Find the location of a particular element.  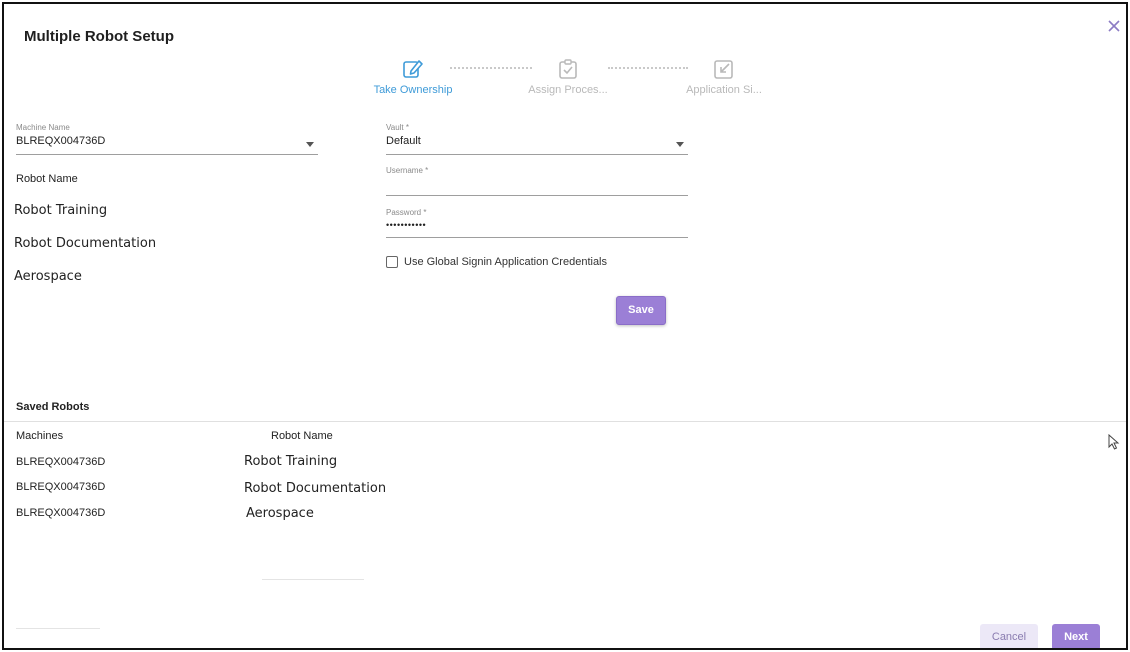

machine-name-select: Machine Name BLREQX004736D is located at coordinates (167, 139).